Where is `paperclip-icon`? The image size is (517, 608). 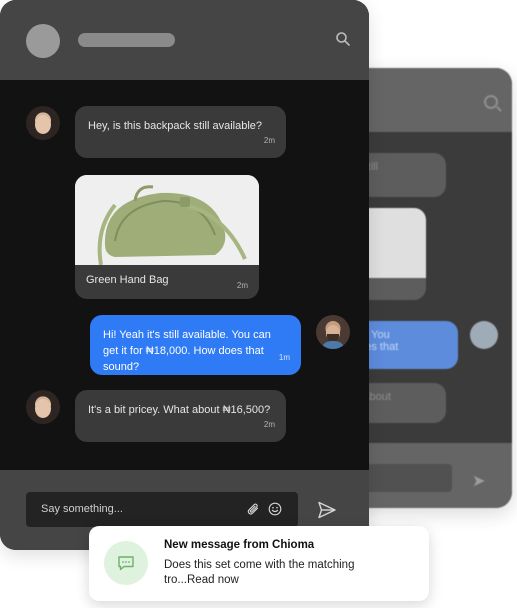
paperclip-icon is located at coordinates (253, 509).